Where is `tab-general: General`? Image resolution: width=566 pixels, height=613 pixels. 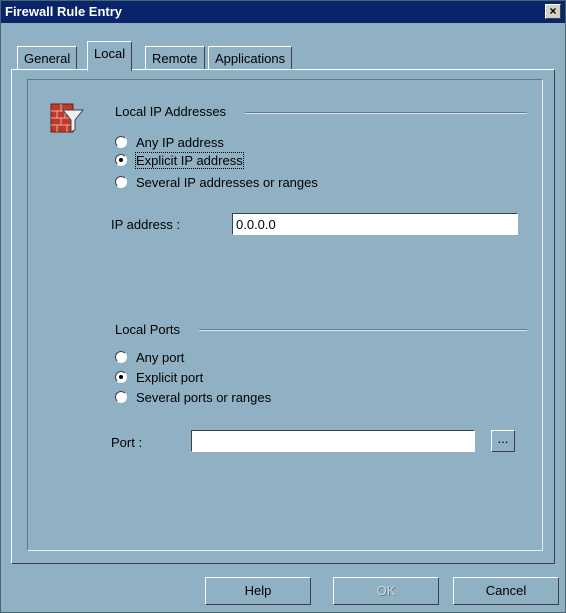 tab-general: General is located at coordinates (47, 58).